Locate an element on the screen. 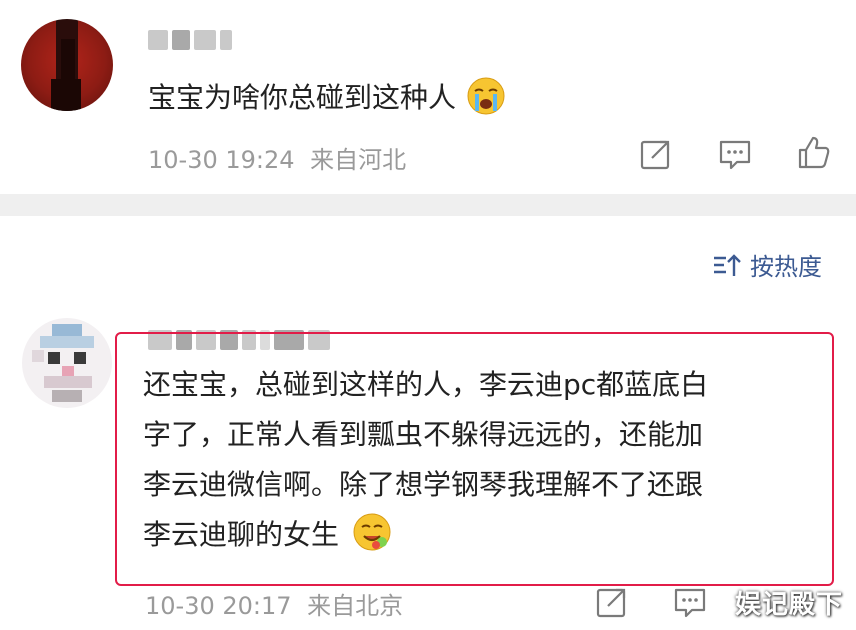  sort-by-hot-button: 按热度 is located at coordinates (767, 264).